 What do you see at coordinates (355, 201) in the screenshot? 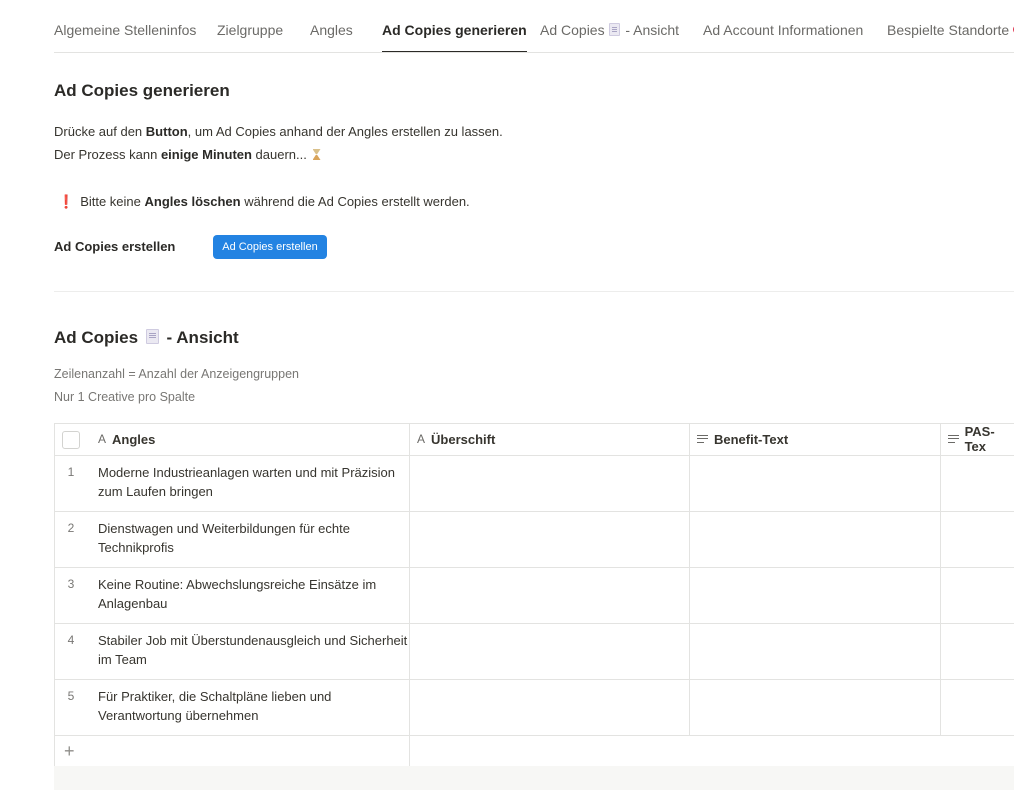
I see `text: während die Ad Copies erstellt werden.` at bounding box center [355, 201].